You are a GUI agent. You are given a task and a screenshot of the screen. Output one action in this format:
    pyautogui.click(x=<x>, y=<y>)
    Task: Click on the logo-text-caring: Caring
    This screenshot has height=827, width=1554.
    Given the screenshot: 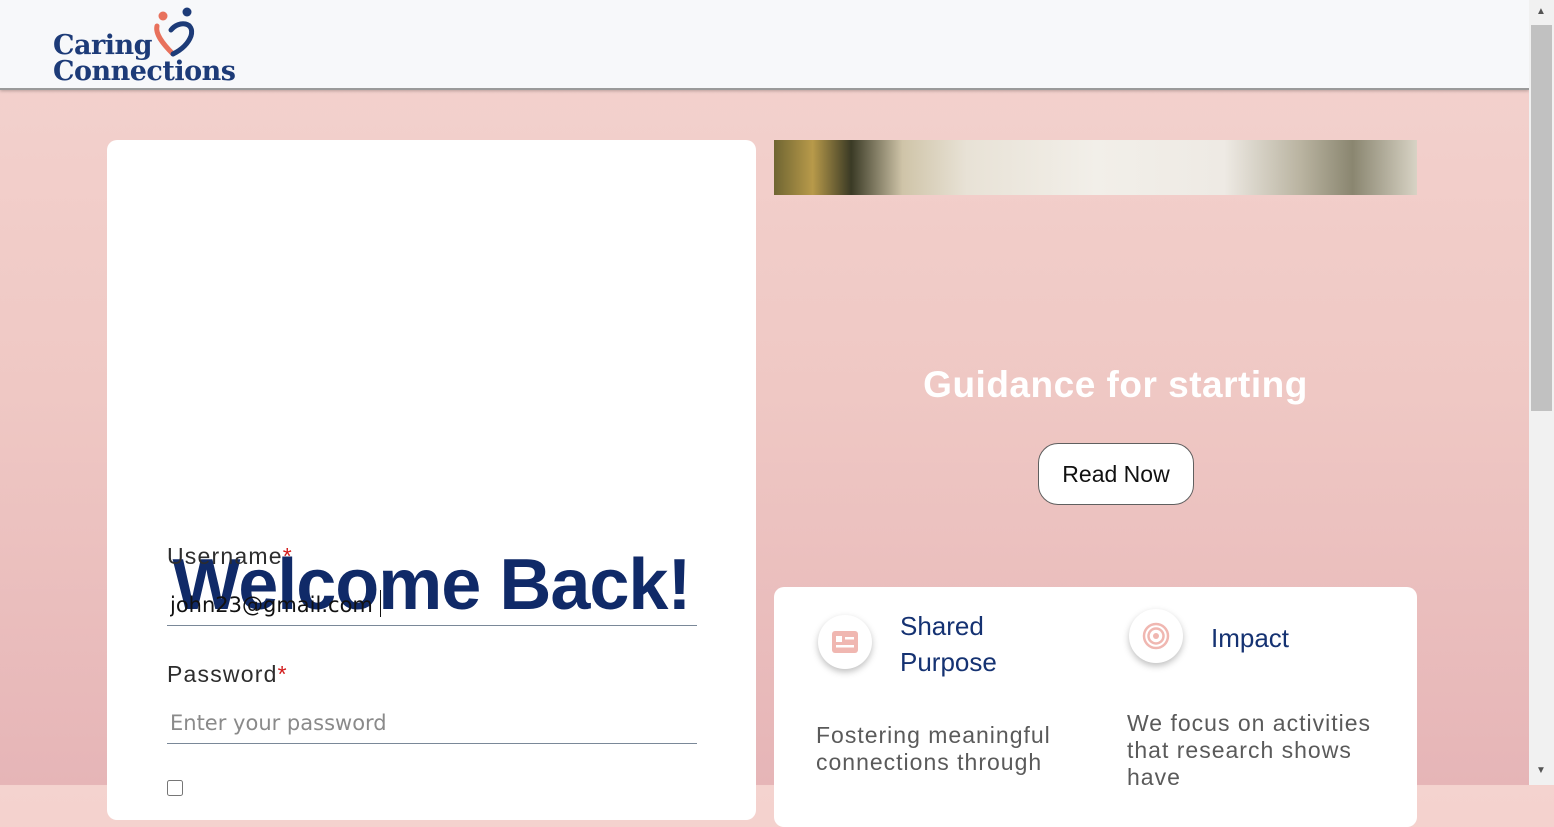 What is the action you would take?
    pyautogui.click(x=102, y=45)
    